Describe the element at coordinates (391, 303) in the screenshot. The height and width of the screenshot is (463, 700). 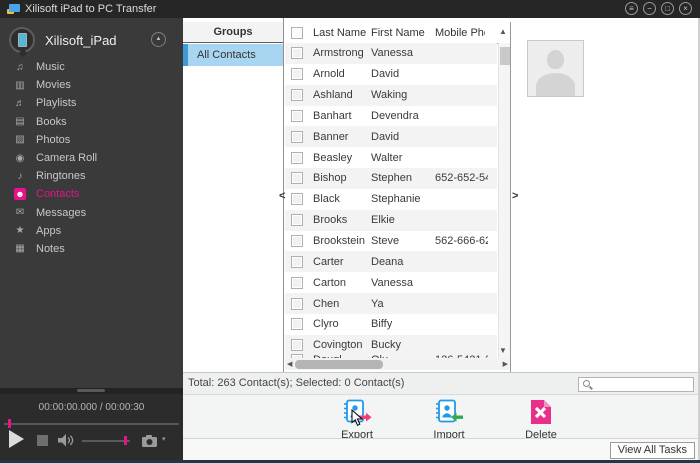
I see `table-row: Chen Ya` at that location.